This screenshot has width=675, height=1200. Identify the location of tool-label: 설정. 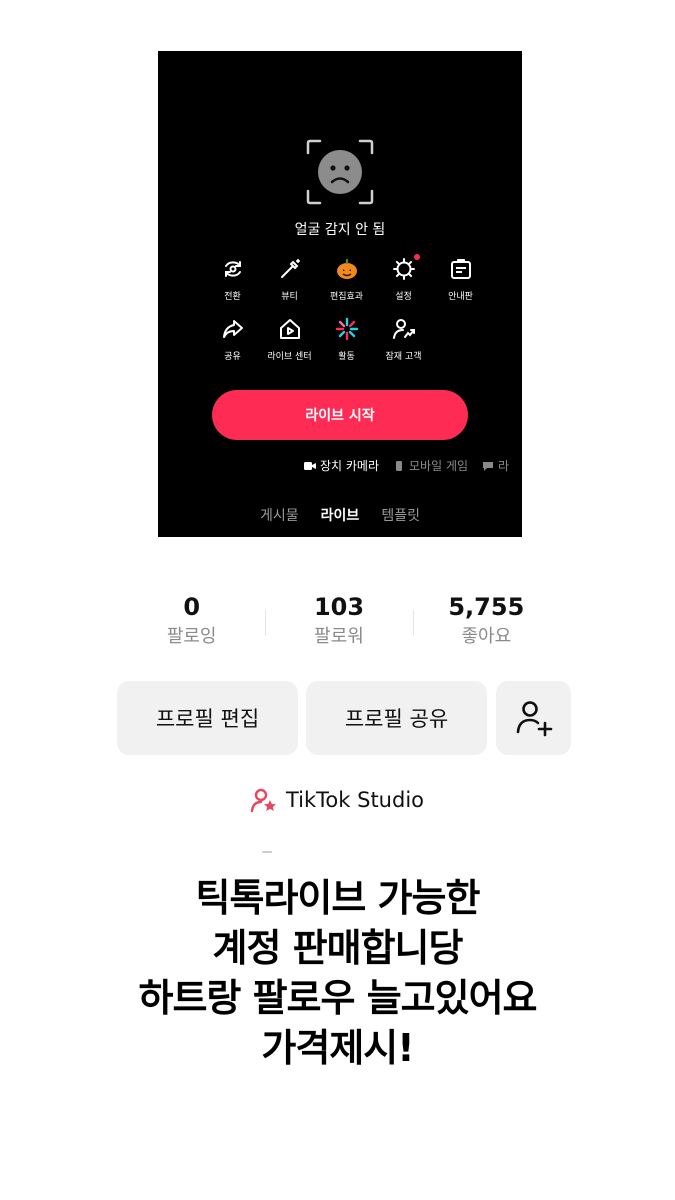
(403, 297).